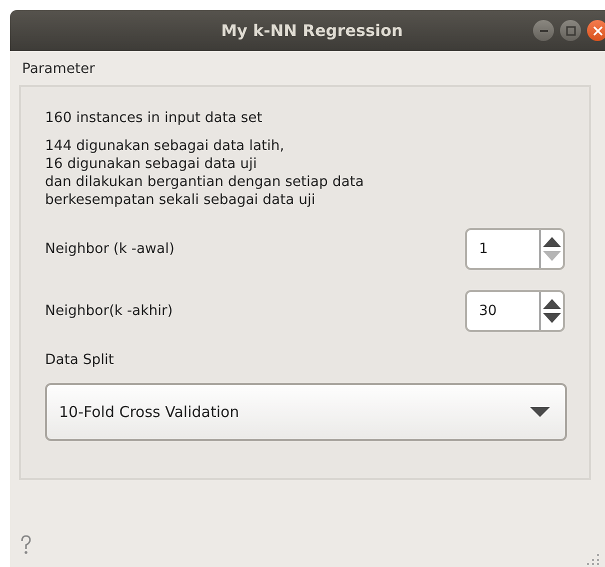  Describe the element at coordinates (540, 412) in the screenshot. I see `caret-icon` at that location.